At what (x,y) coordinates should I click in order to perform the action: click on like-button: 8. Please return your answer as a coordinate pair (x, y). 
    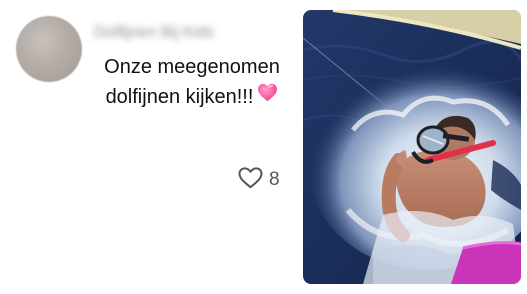
    Looking at the image, I should click on (259, 180).